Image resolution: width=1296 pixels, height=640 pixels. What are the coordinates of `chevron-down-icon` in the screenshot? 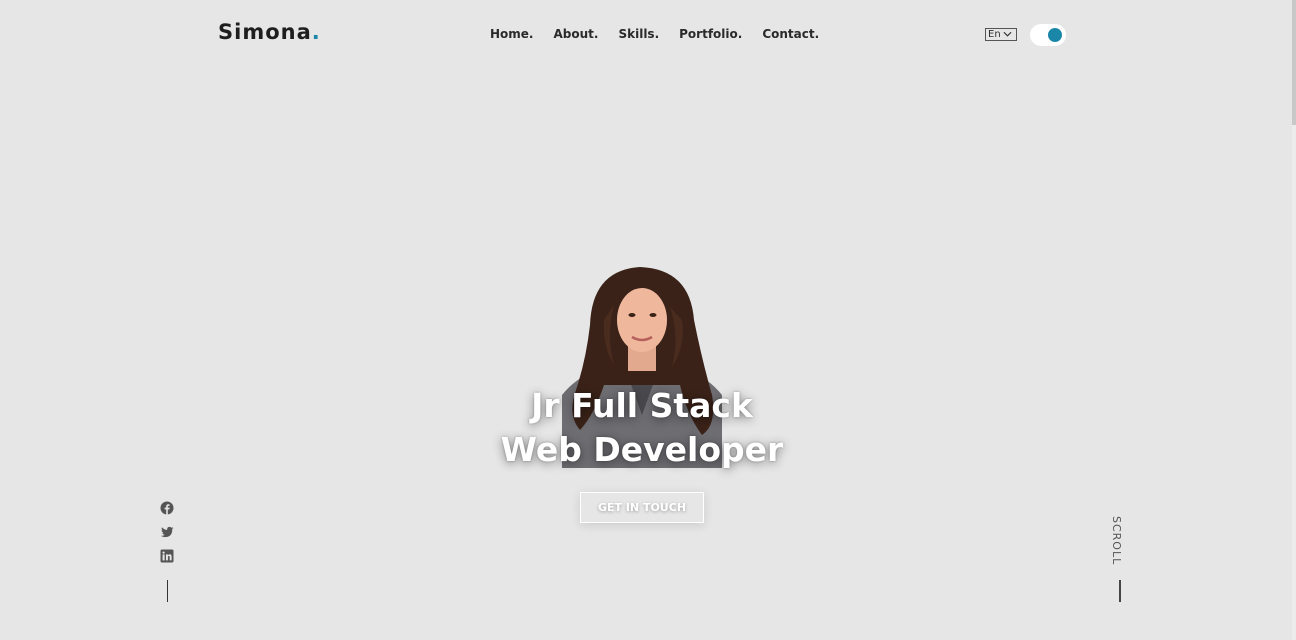 It's located at (1007, 34).